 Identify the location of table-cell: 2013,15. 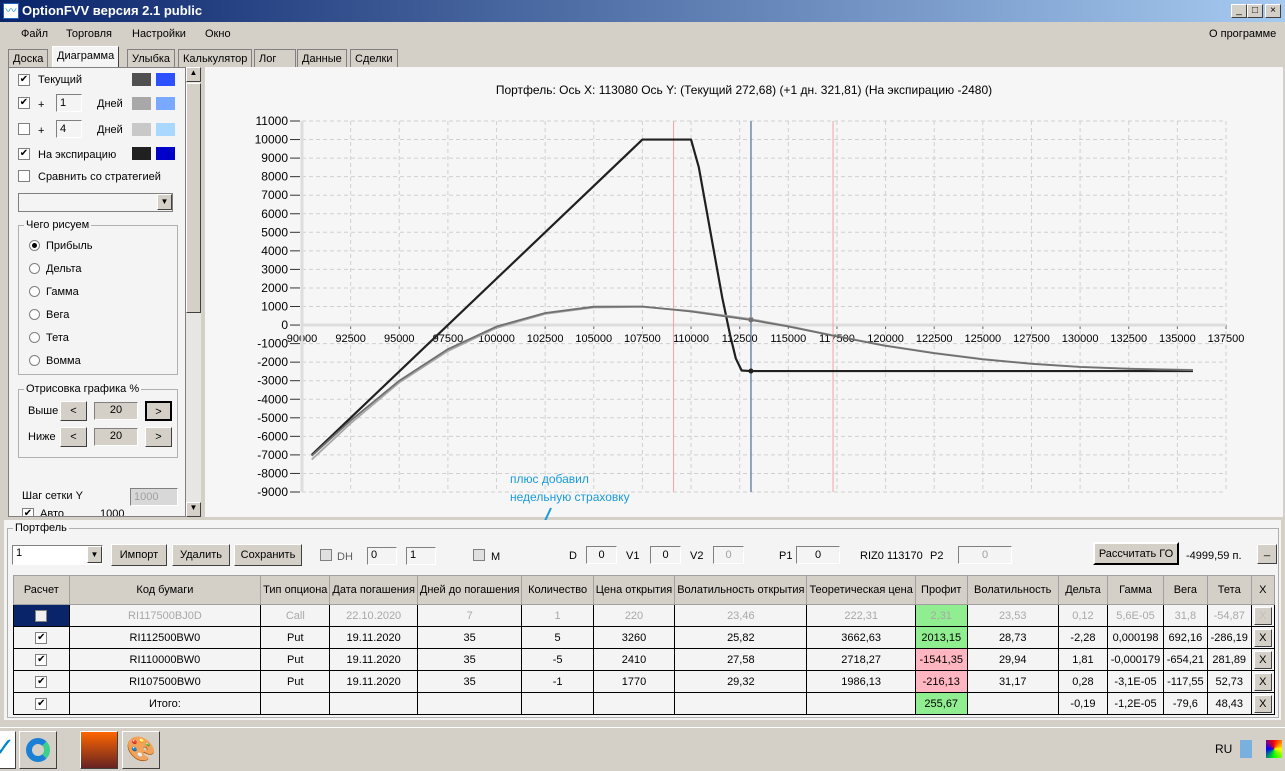
(941, 637).